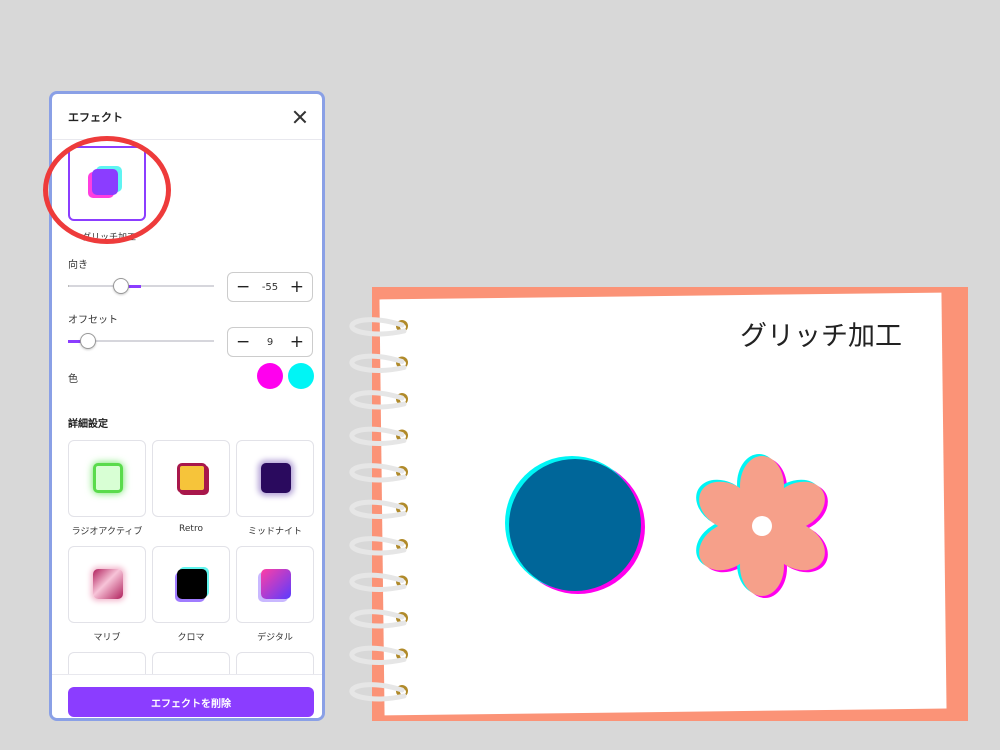 This screenshot has width=1000, height=750. I want to click on preset-retro, so click(191, 478).